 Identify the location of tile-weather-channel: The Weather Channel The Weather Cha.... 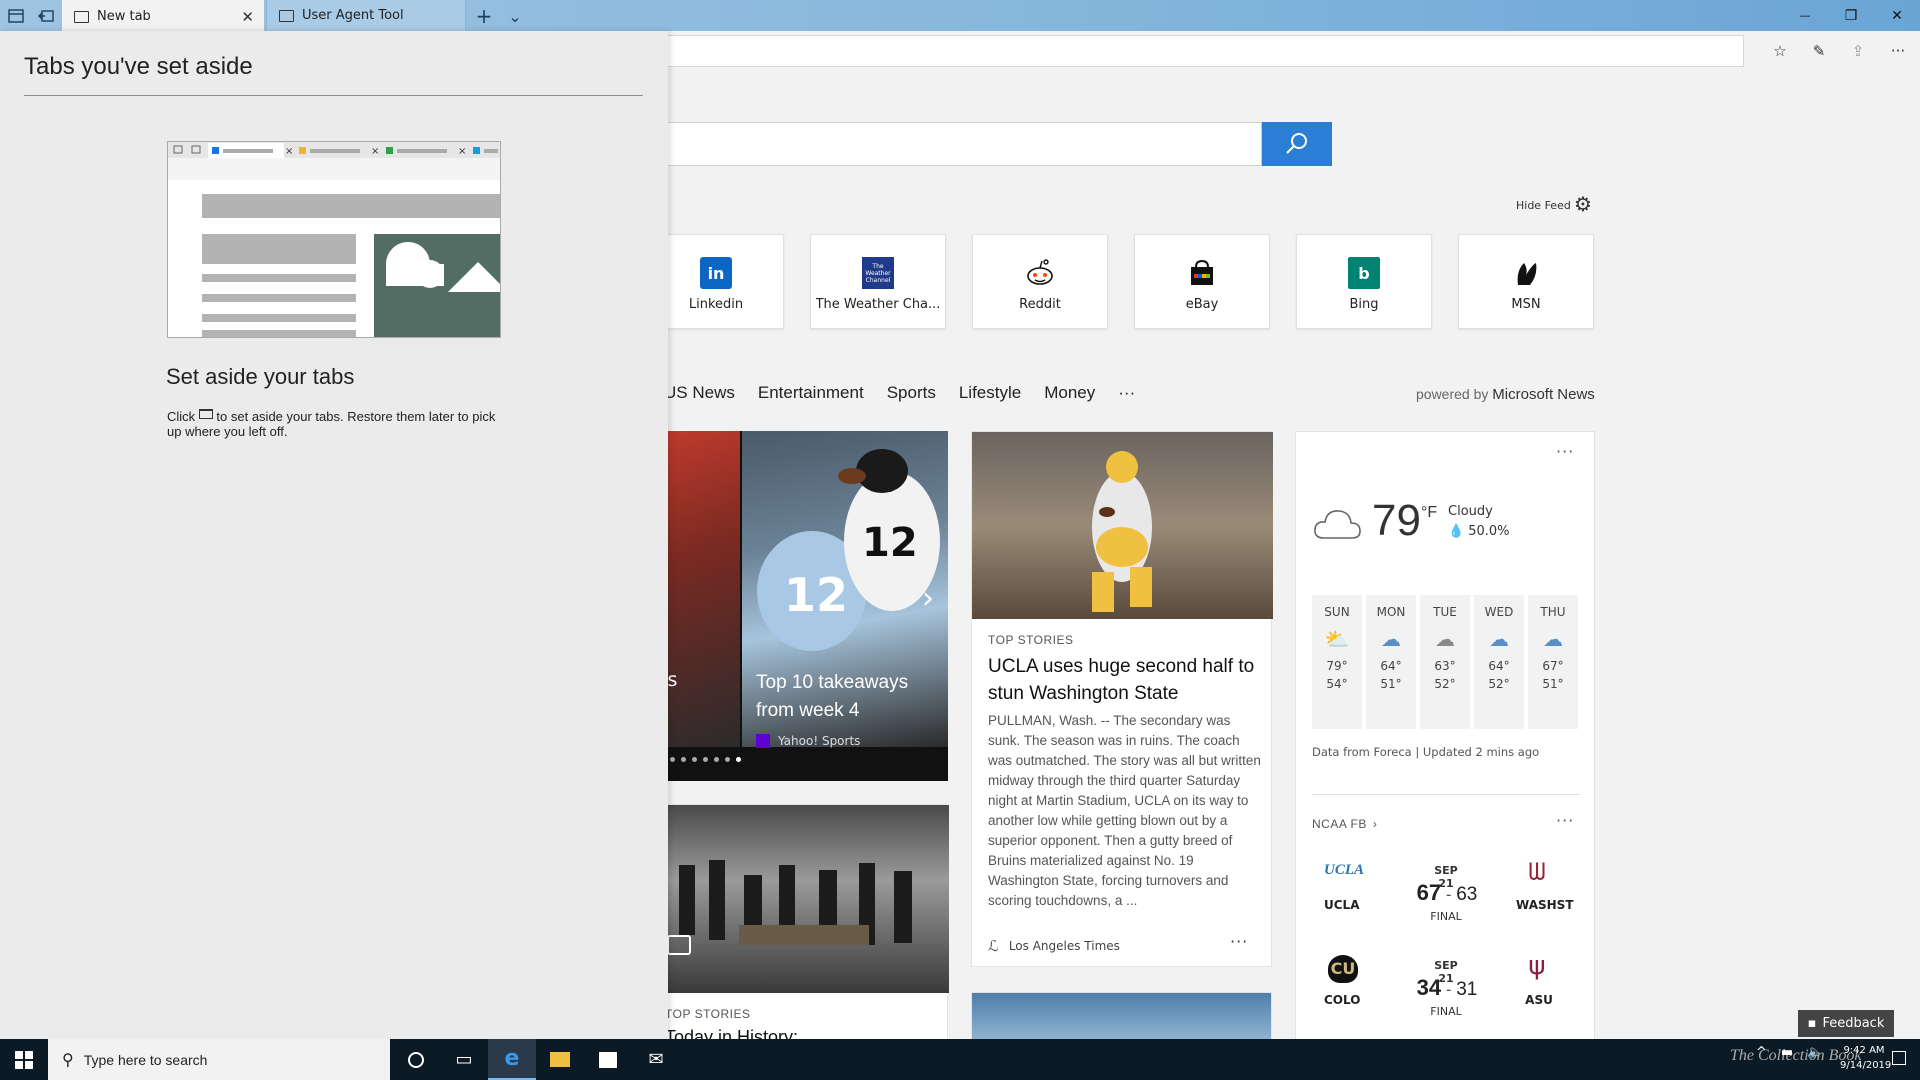
(878, 281).